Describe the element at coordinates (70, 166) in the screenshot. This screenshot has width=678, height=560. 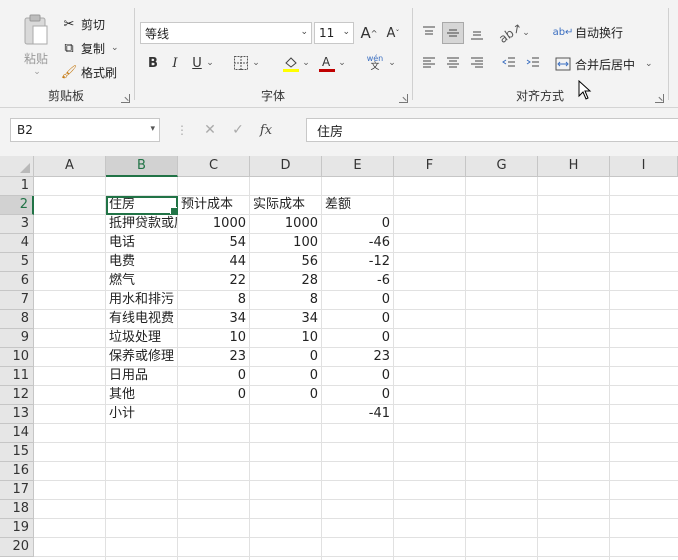
I see `column-header-a: A` at that location.